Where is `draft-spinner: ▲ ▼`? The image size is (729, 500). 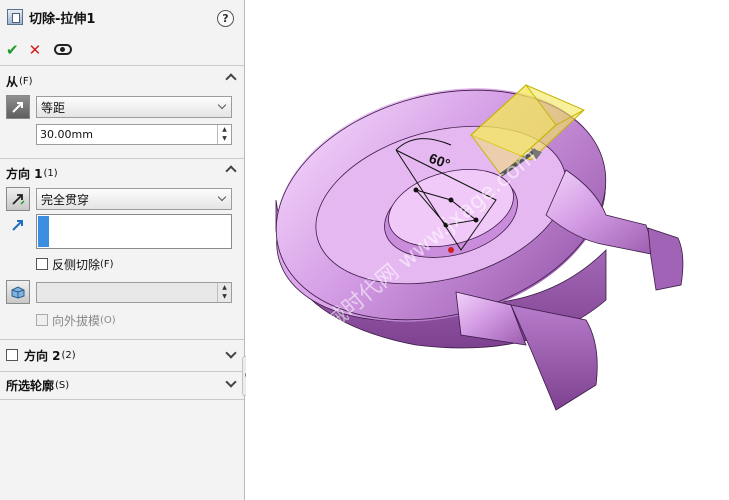 draft-spinner: ▲ ▼ is located at coordinates (224, 292).